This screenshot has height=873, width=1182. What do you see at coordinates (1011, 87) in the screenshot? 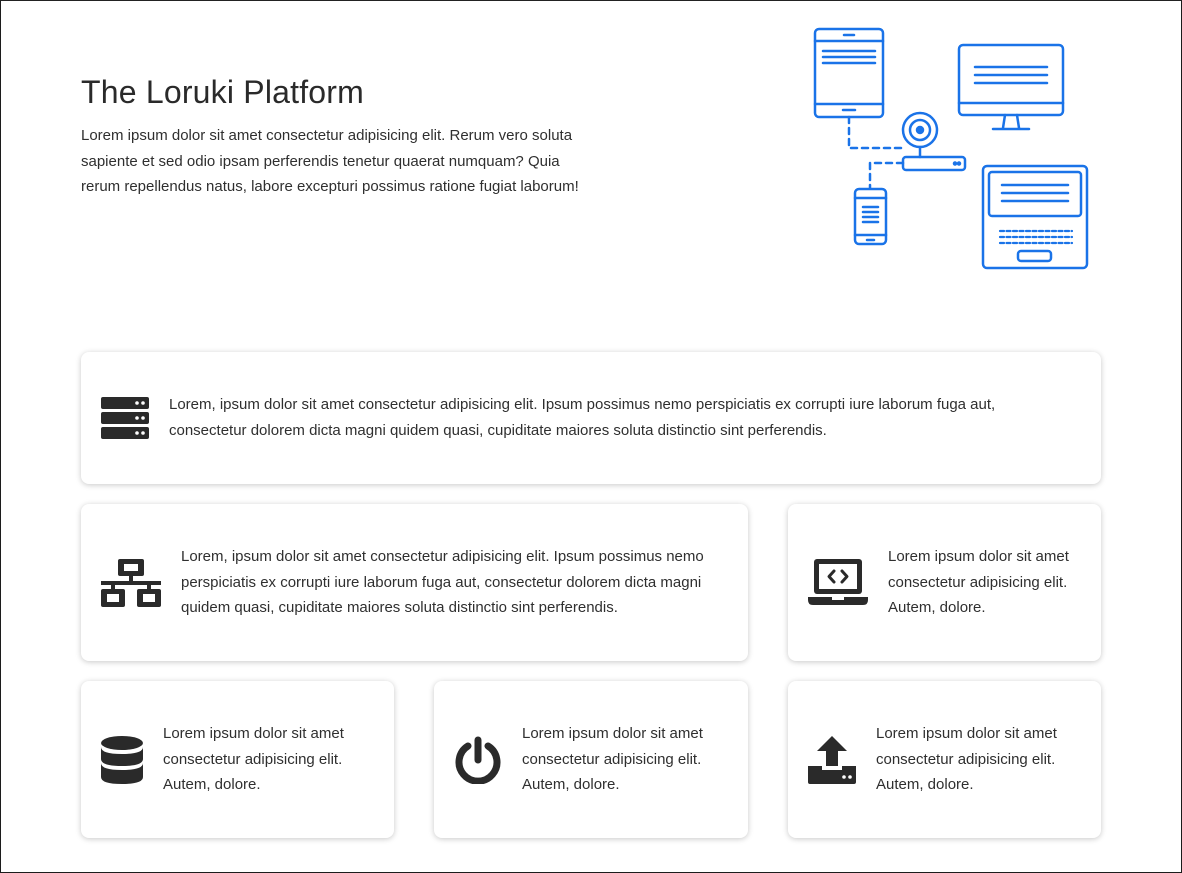
I see `monitor-icon` at bounding box center [1011, 87].